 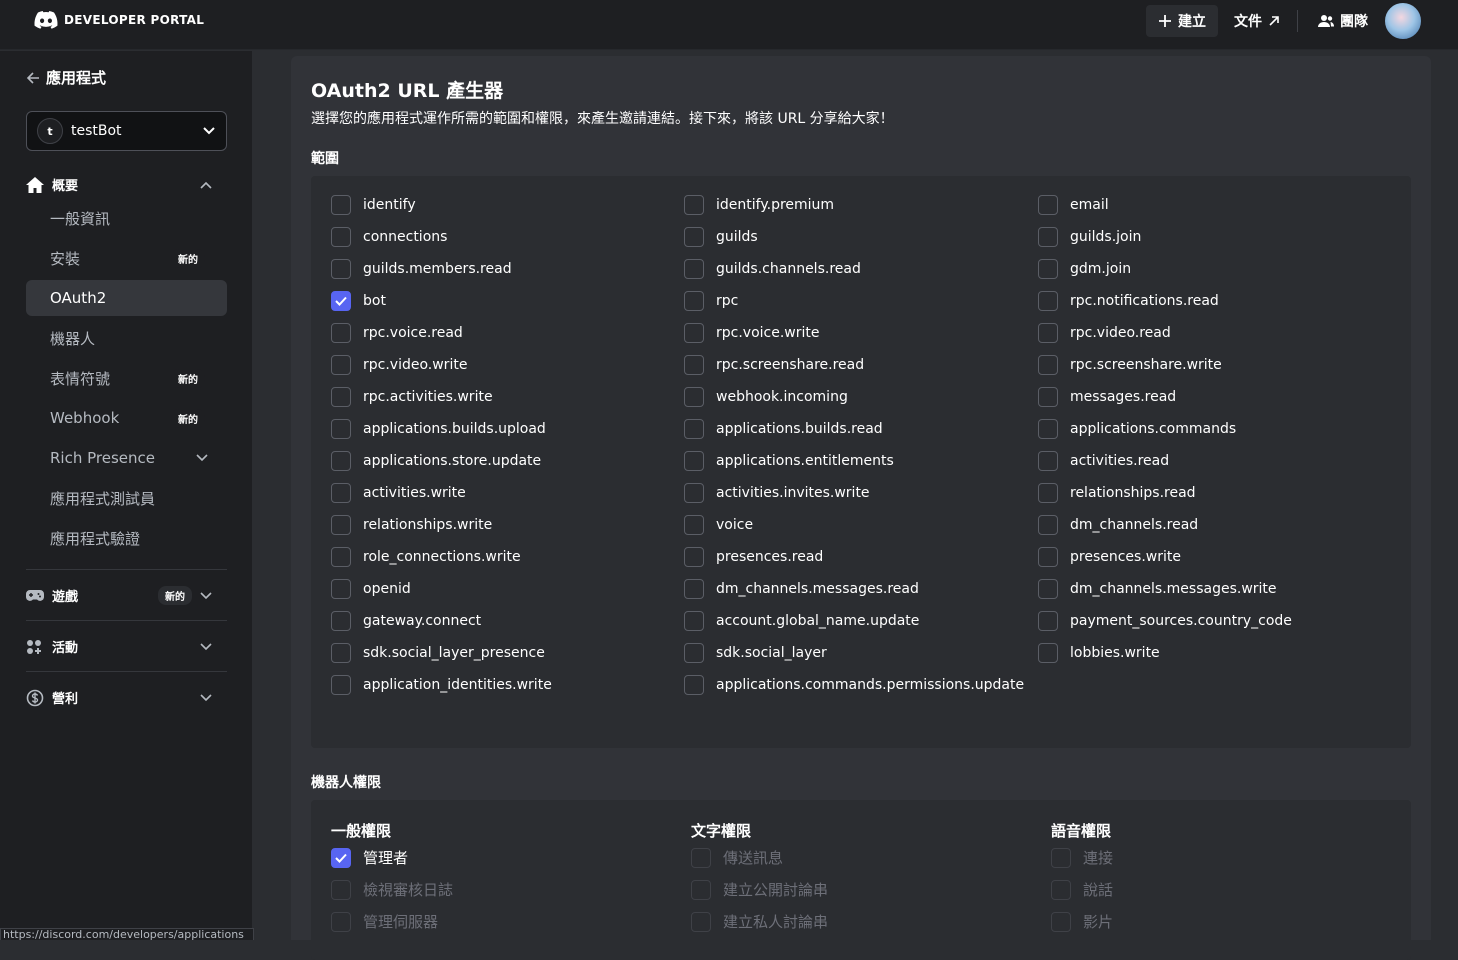 I want to click on scope-dm-channels-read: dm_channels.read, so click(x=1118, y=525).